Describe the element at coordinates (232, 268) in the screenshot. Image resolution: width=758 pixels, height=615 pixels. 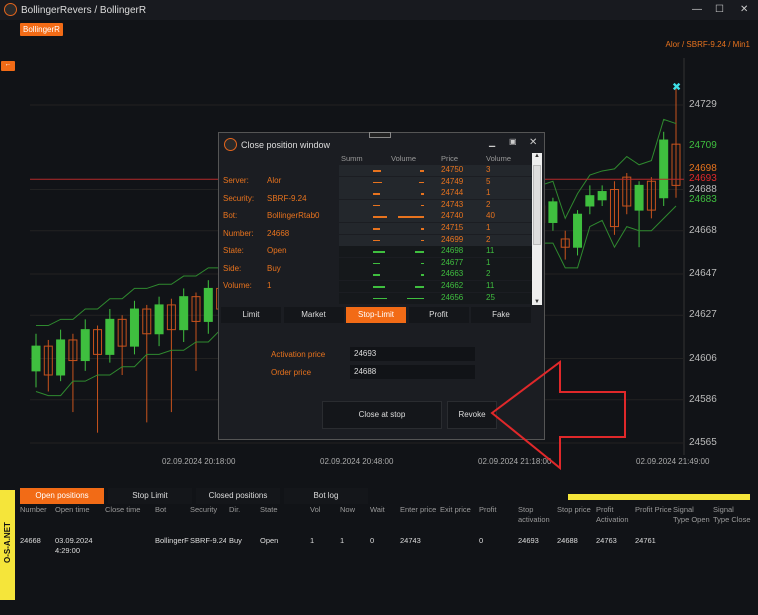
I see `info-label: Side:` at that location.